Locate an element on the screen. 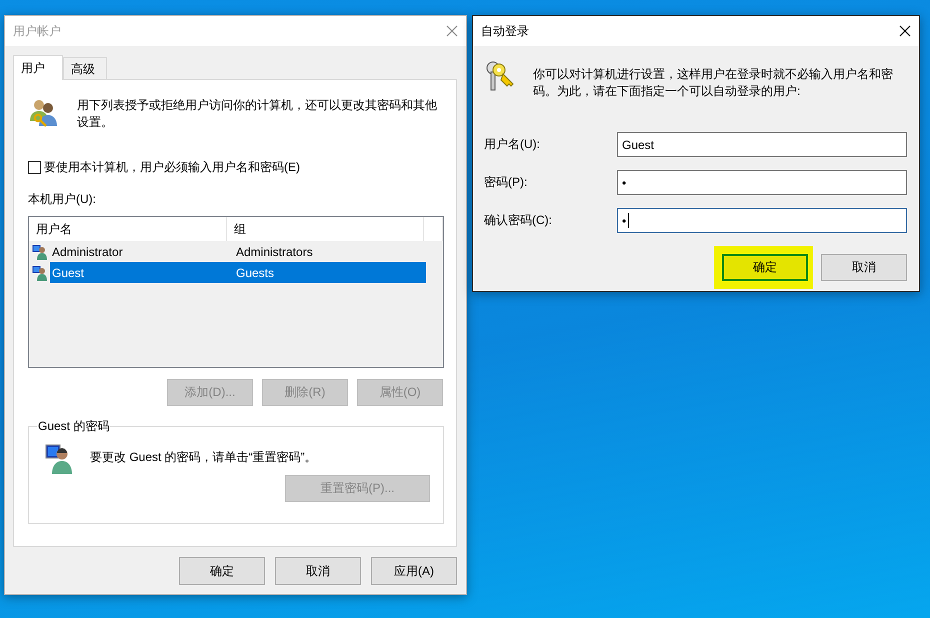 This screenshot has width=930, height=618. window-title: 自动登录 is located at coordinates (505, 31).